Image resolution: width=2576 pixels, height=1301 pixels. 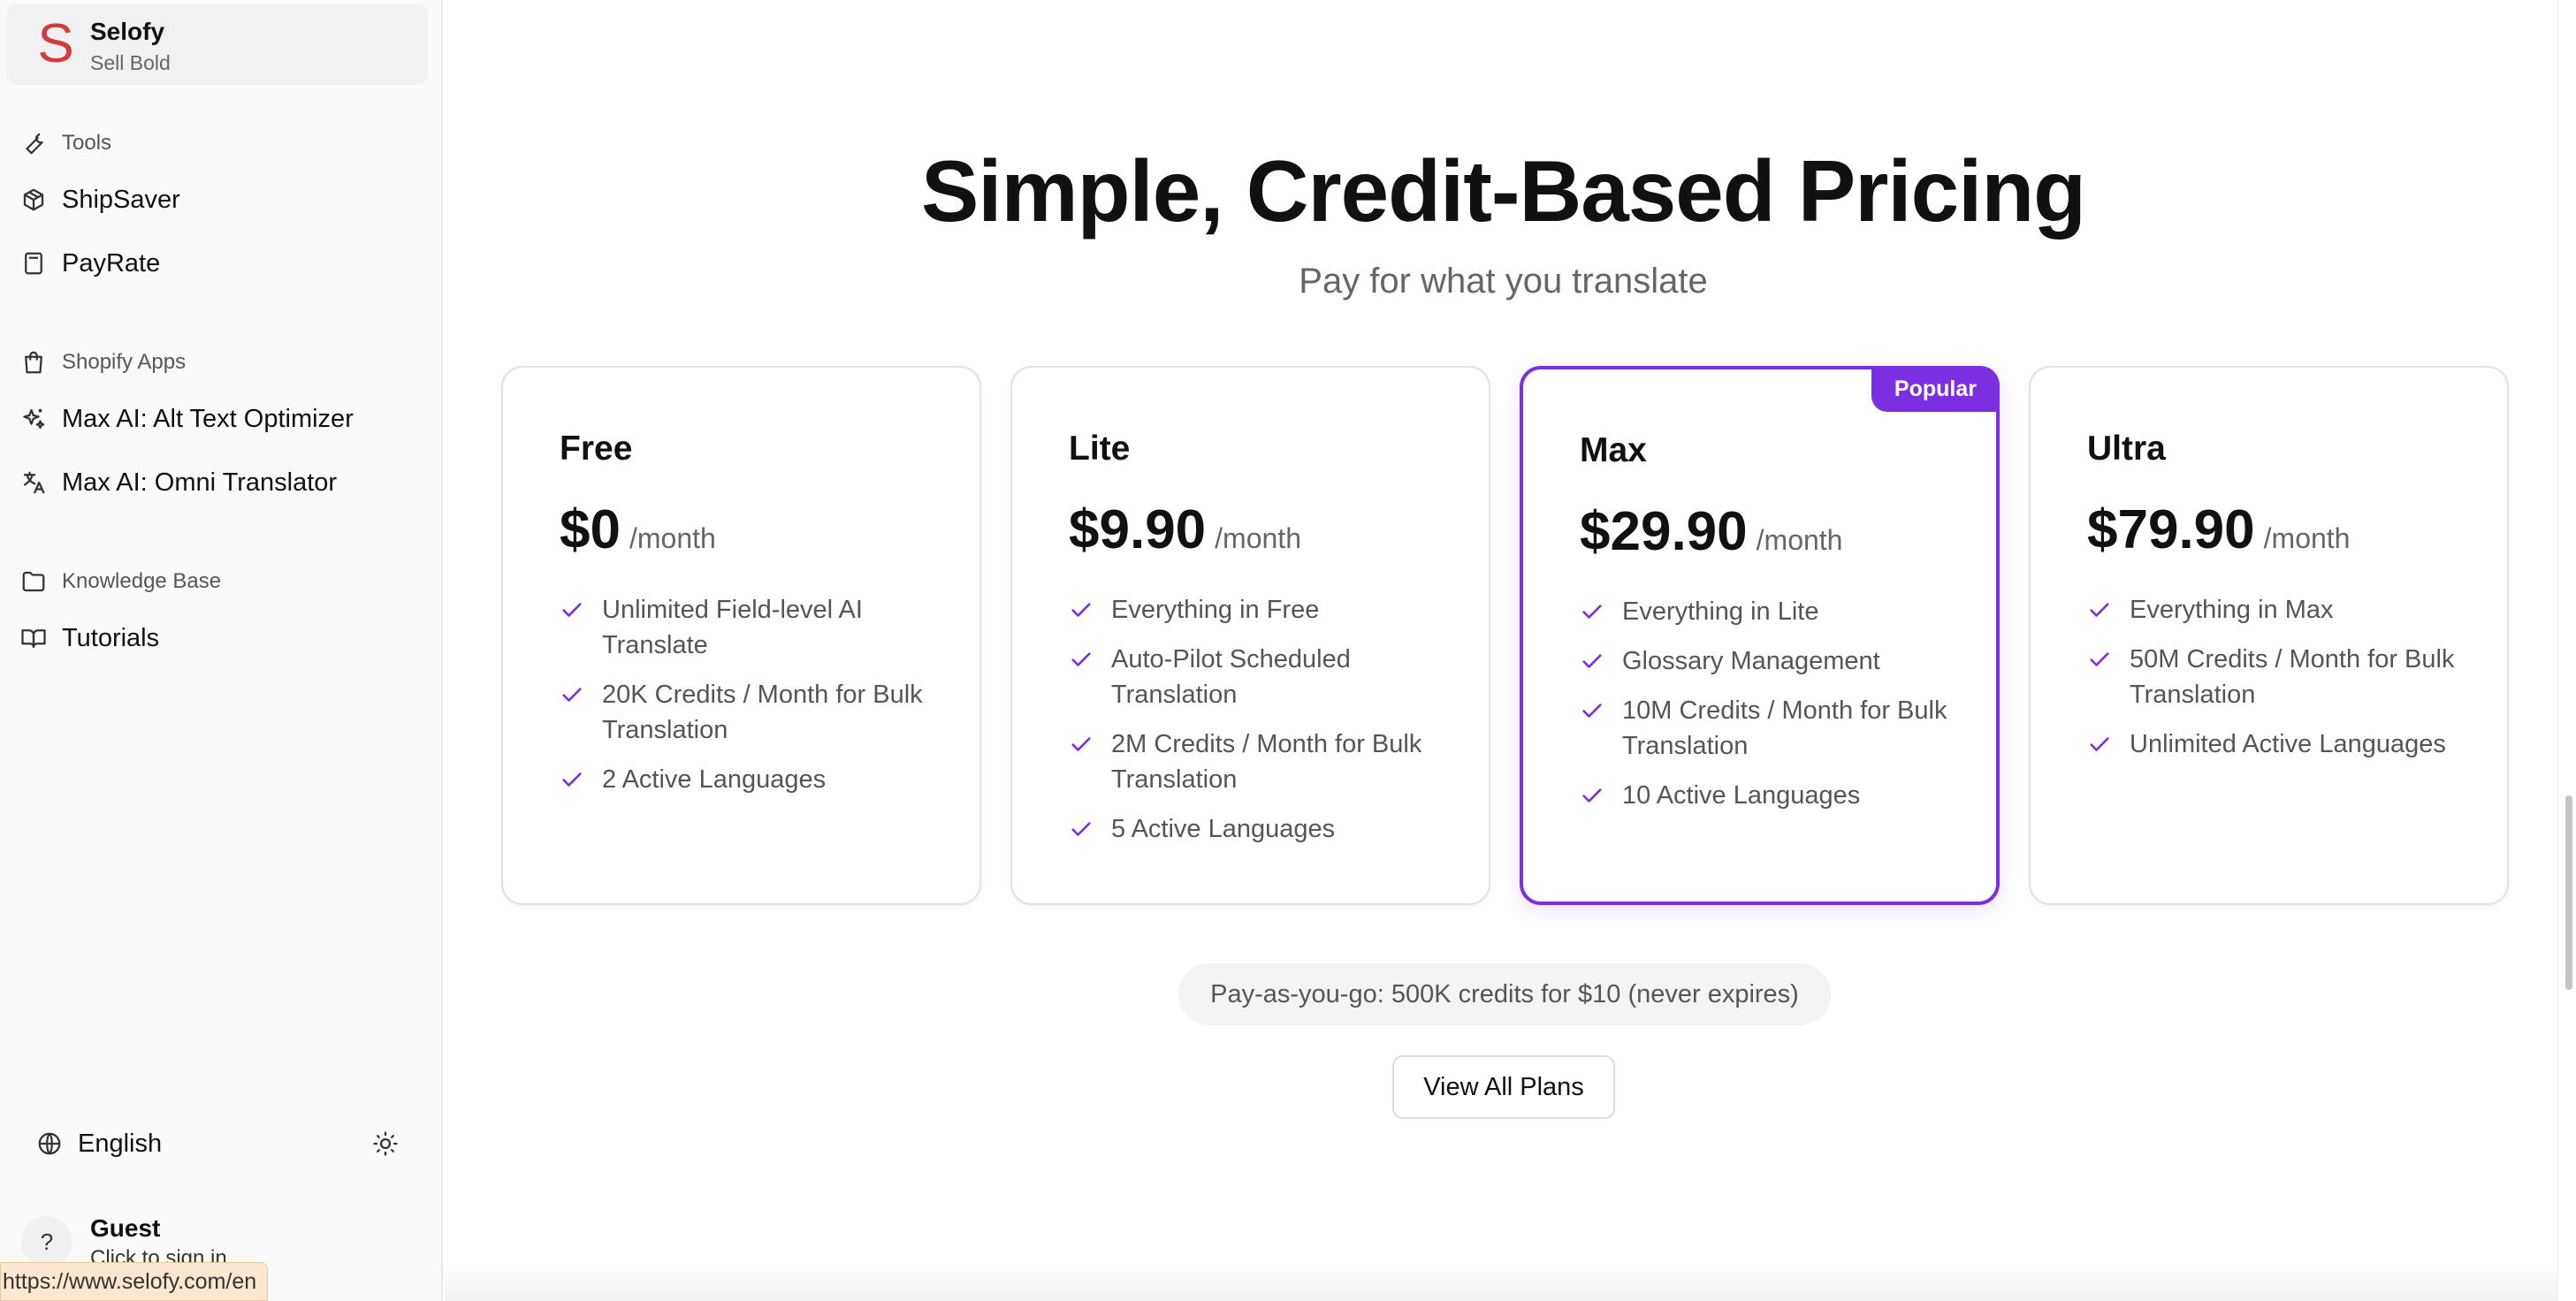 What do you see at coordinates (2232, 610) in the screenshot?
I see `feature-text: Everything in Max` at bounding box center [2232, 610].